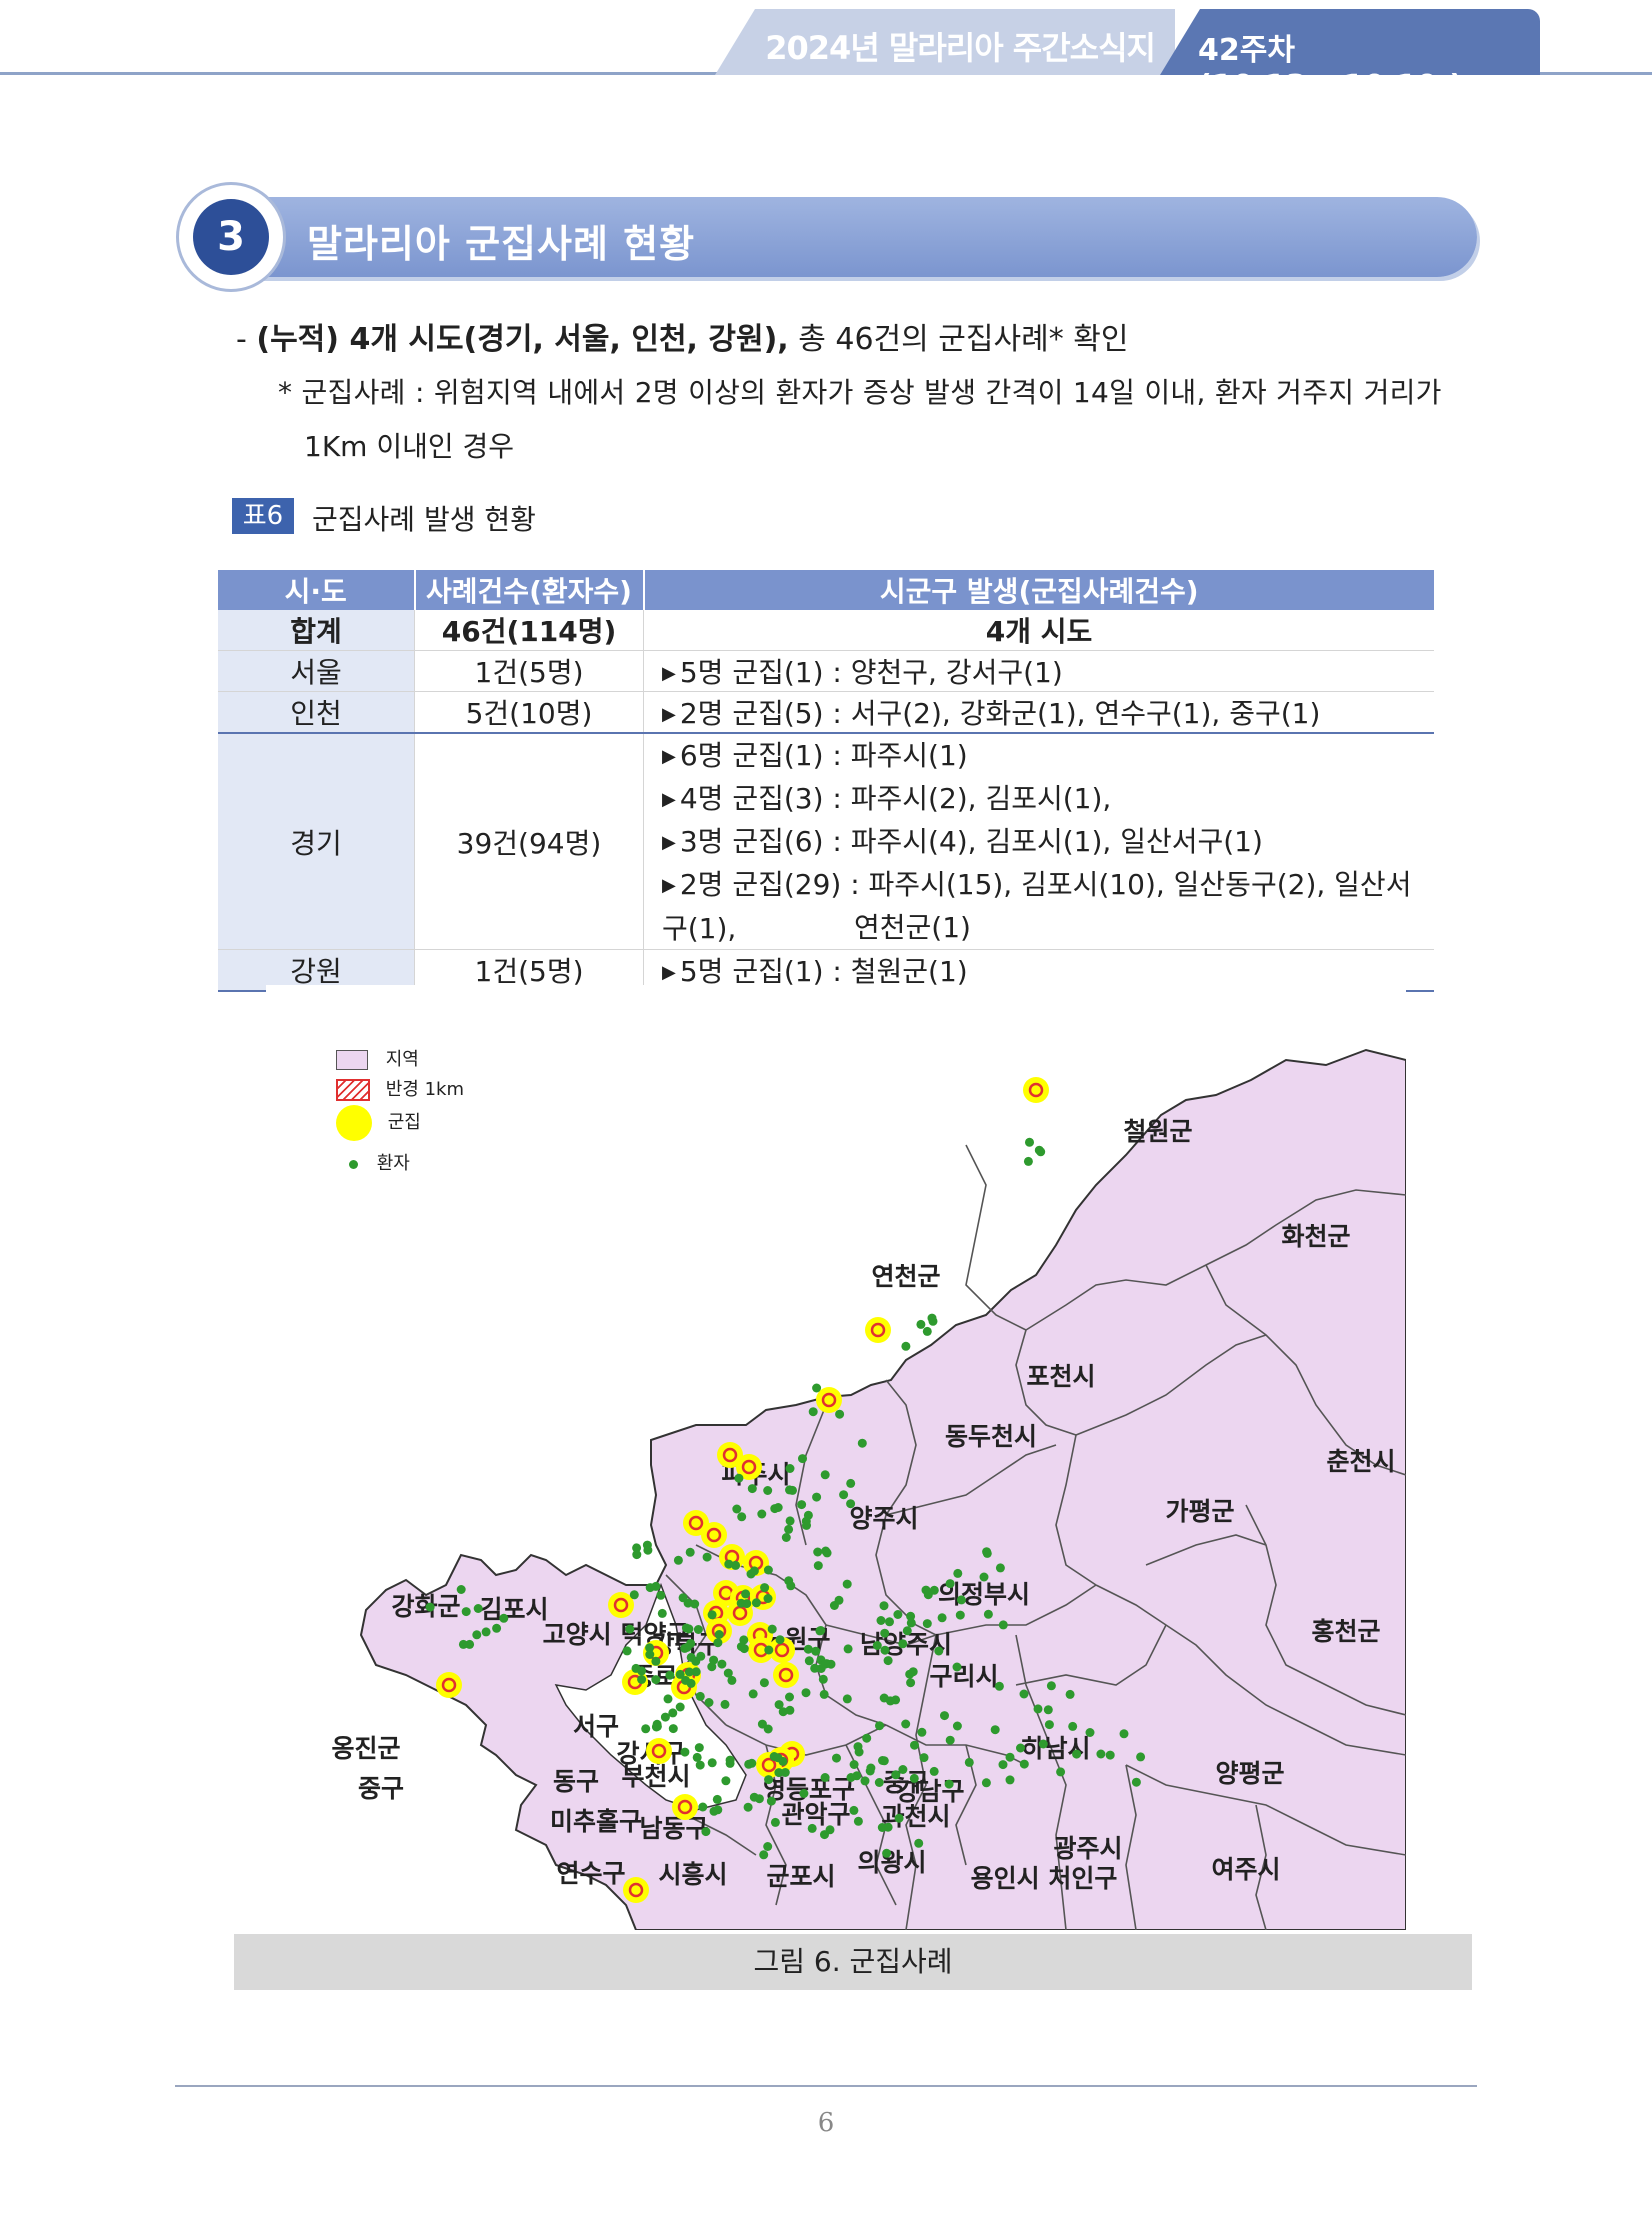 This screenshot has height=2216, width=1652. Describe the element at coordinates (963, 339) in the screenshot. I see `summary-rest: 총 46건의 군집사례* 확인` at that location.